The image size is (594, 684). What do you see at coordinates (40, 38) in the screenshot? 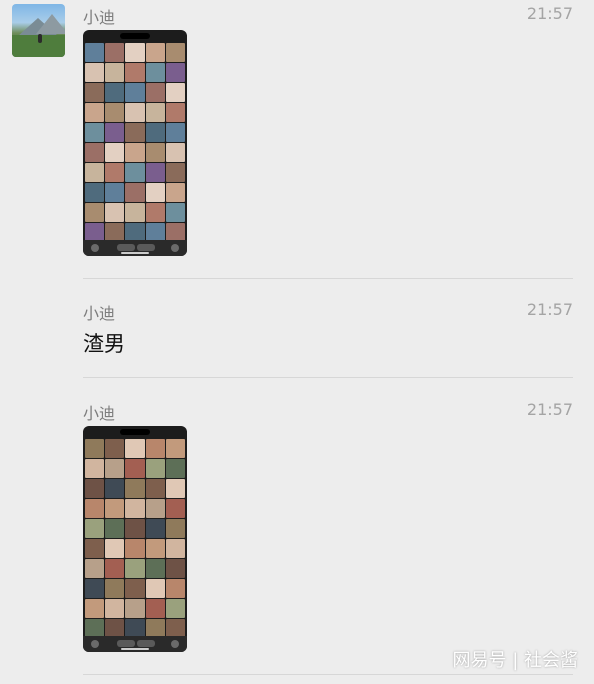
I see `avatar-person-figure` at bounding box center [40, 38].